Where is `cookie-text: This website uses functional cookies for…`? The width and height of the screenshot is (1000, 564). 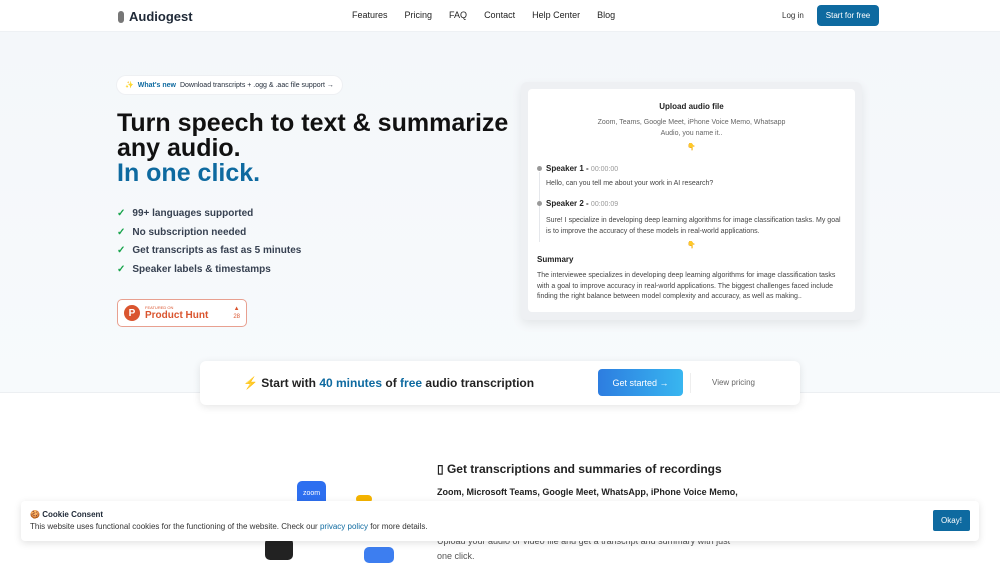 cookie-text: This website uses functional cookies for… is located at coordinates (229, 526).